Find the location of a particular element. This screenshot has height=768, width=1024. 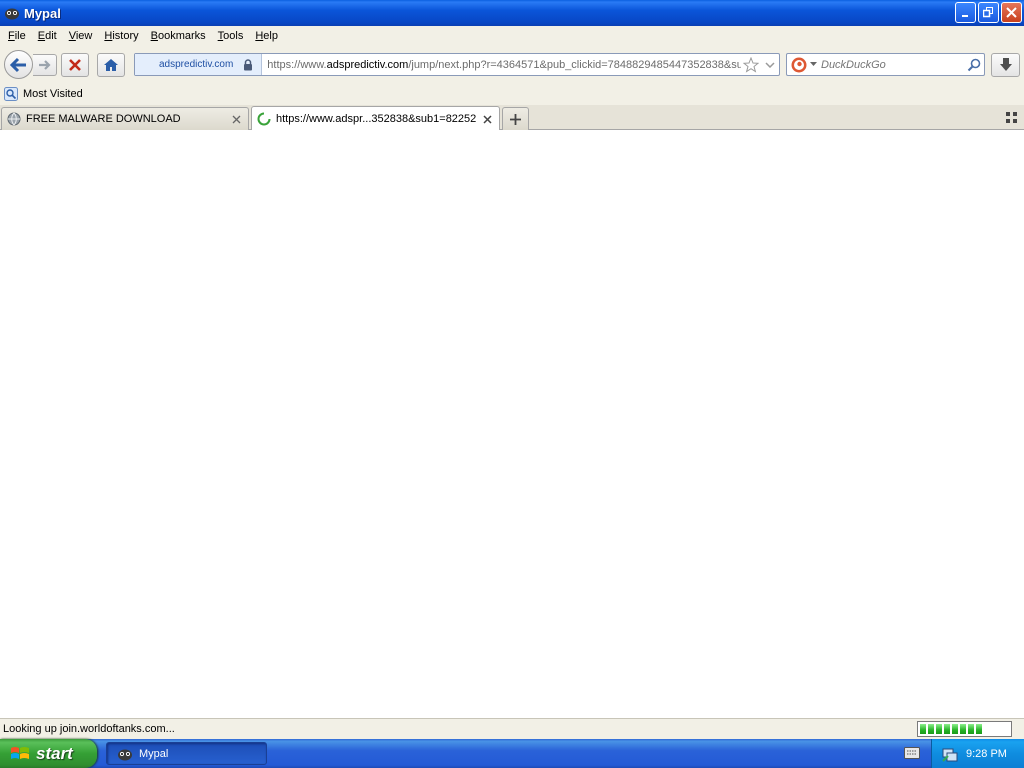

back-arrow-icon is located at coordinates (17, 64).